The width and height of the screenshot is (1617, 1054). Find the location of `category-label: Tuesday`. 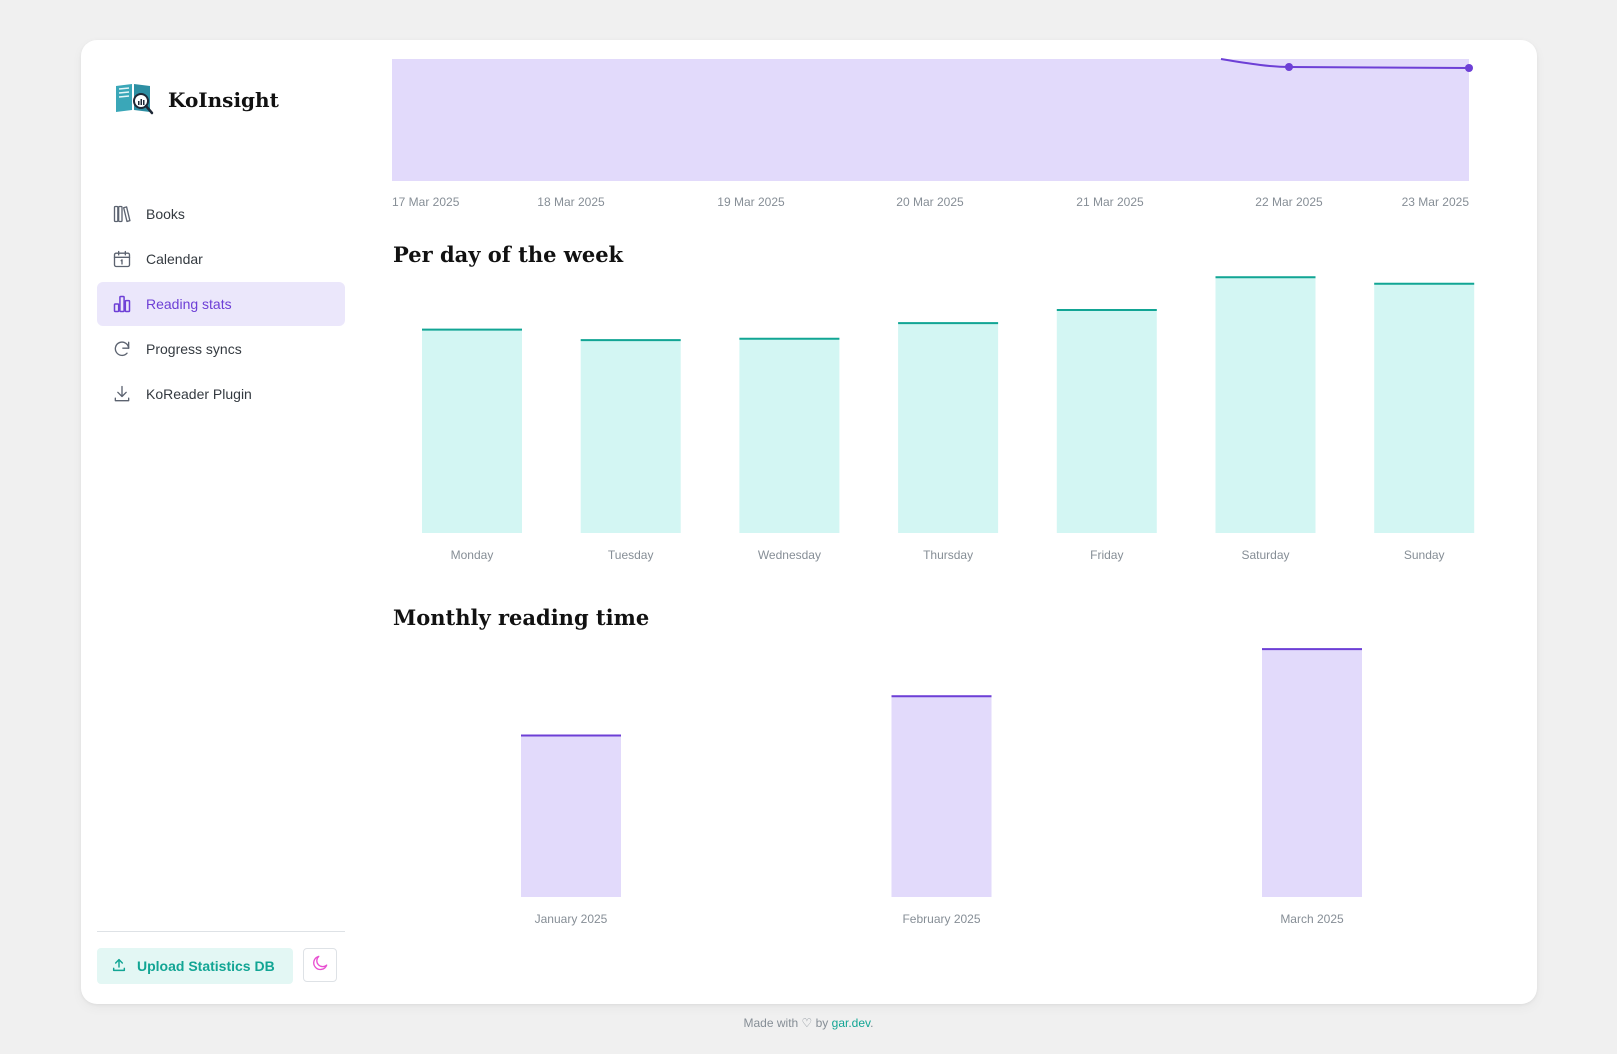

category-label: Tuesday is located at coordinates (631, 555).